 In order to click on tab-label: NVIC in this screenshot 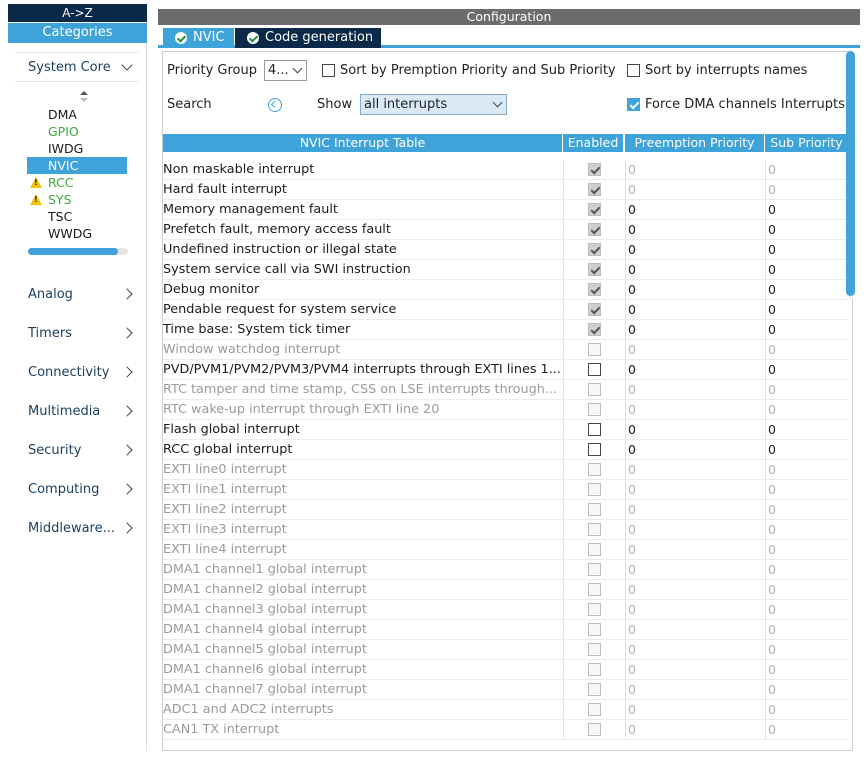, I will do `click(209, 37)`.